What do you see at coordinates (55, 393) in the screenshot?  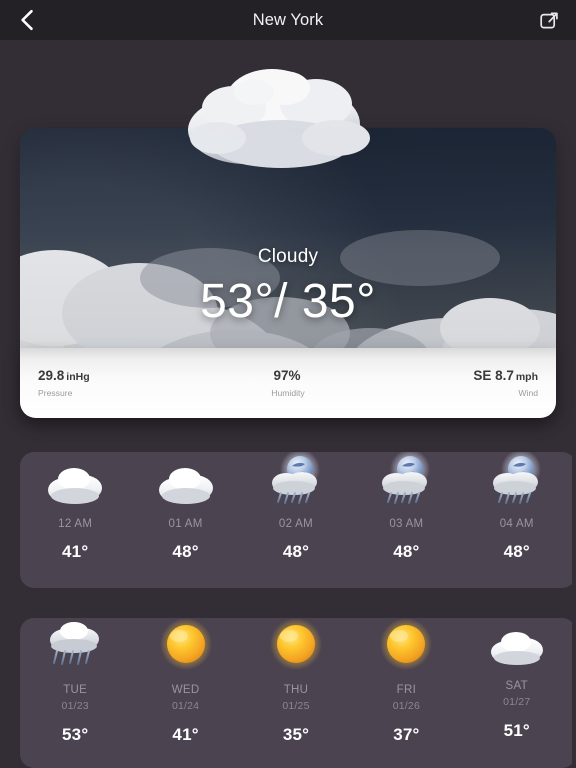 I see `stat-pressure-label: Pressure` at bounding box center [55, 393].